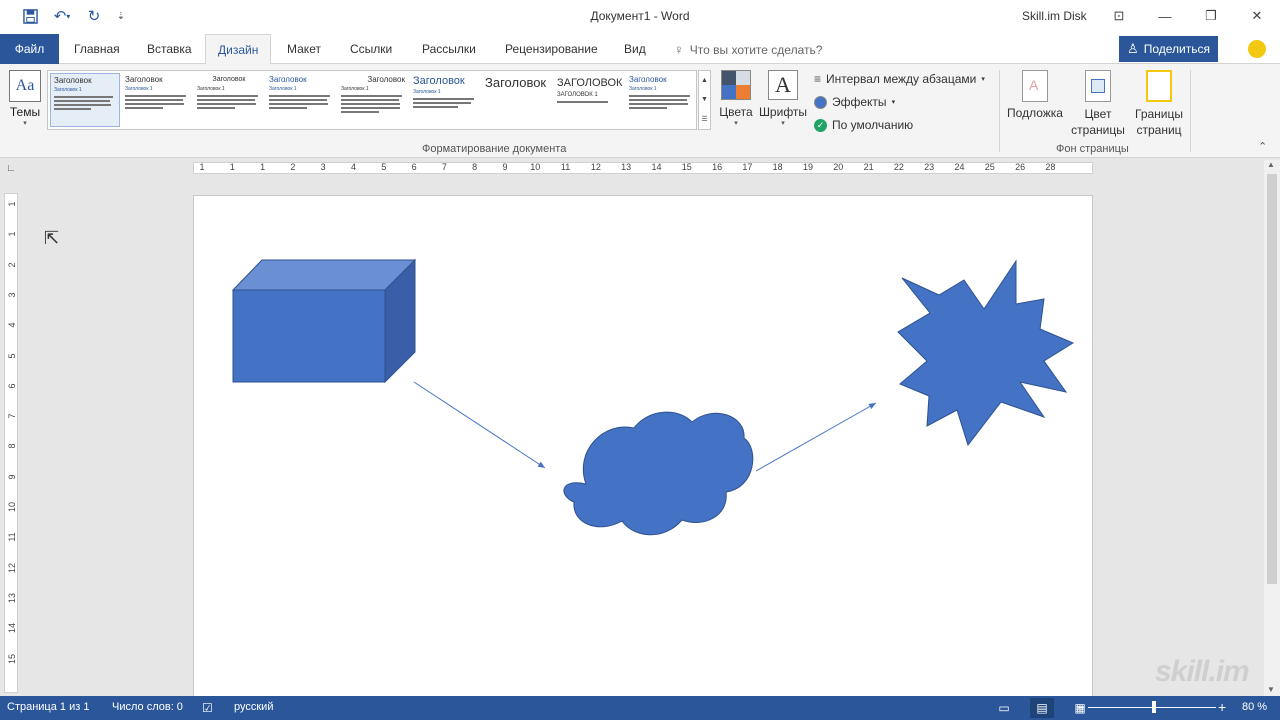 The image size is (1280, 720). What do you see at coordinates (783, 85) in the screenshot?
I see `fonts-icon: A` at bounding box center [783, 85].